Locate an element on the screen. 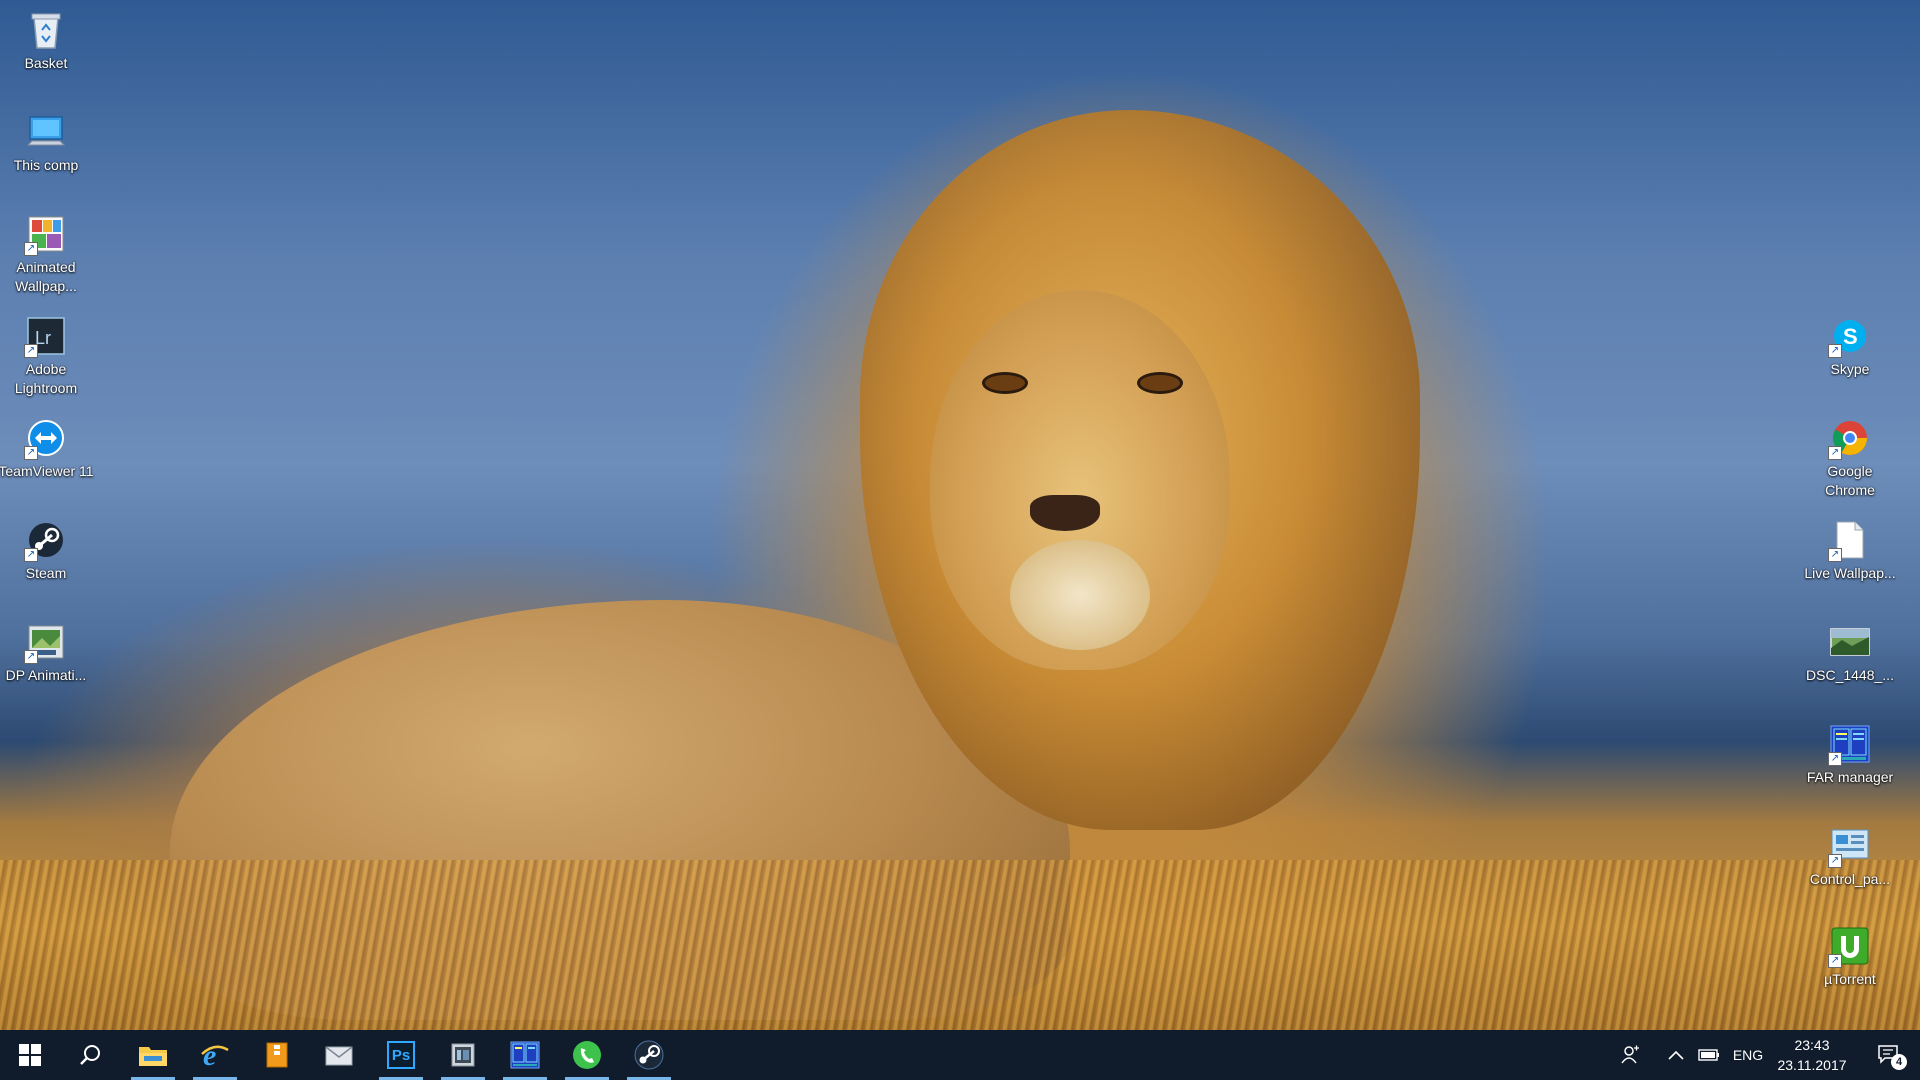 The width and height of the screenshot is (1920, 1080). ie-icon: e is located at coordinates (215, 1055).